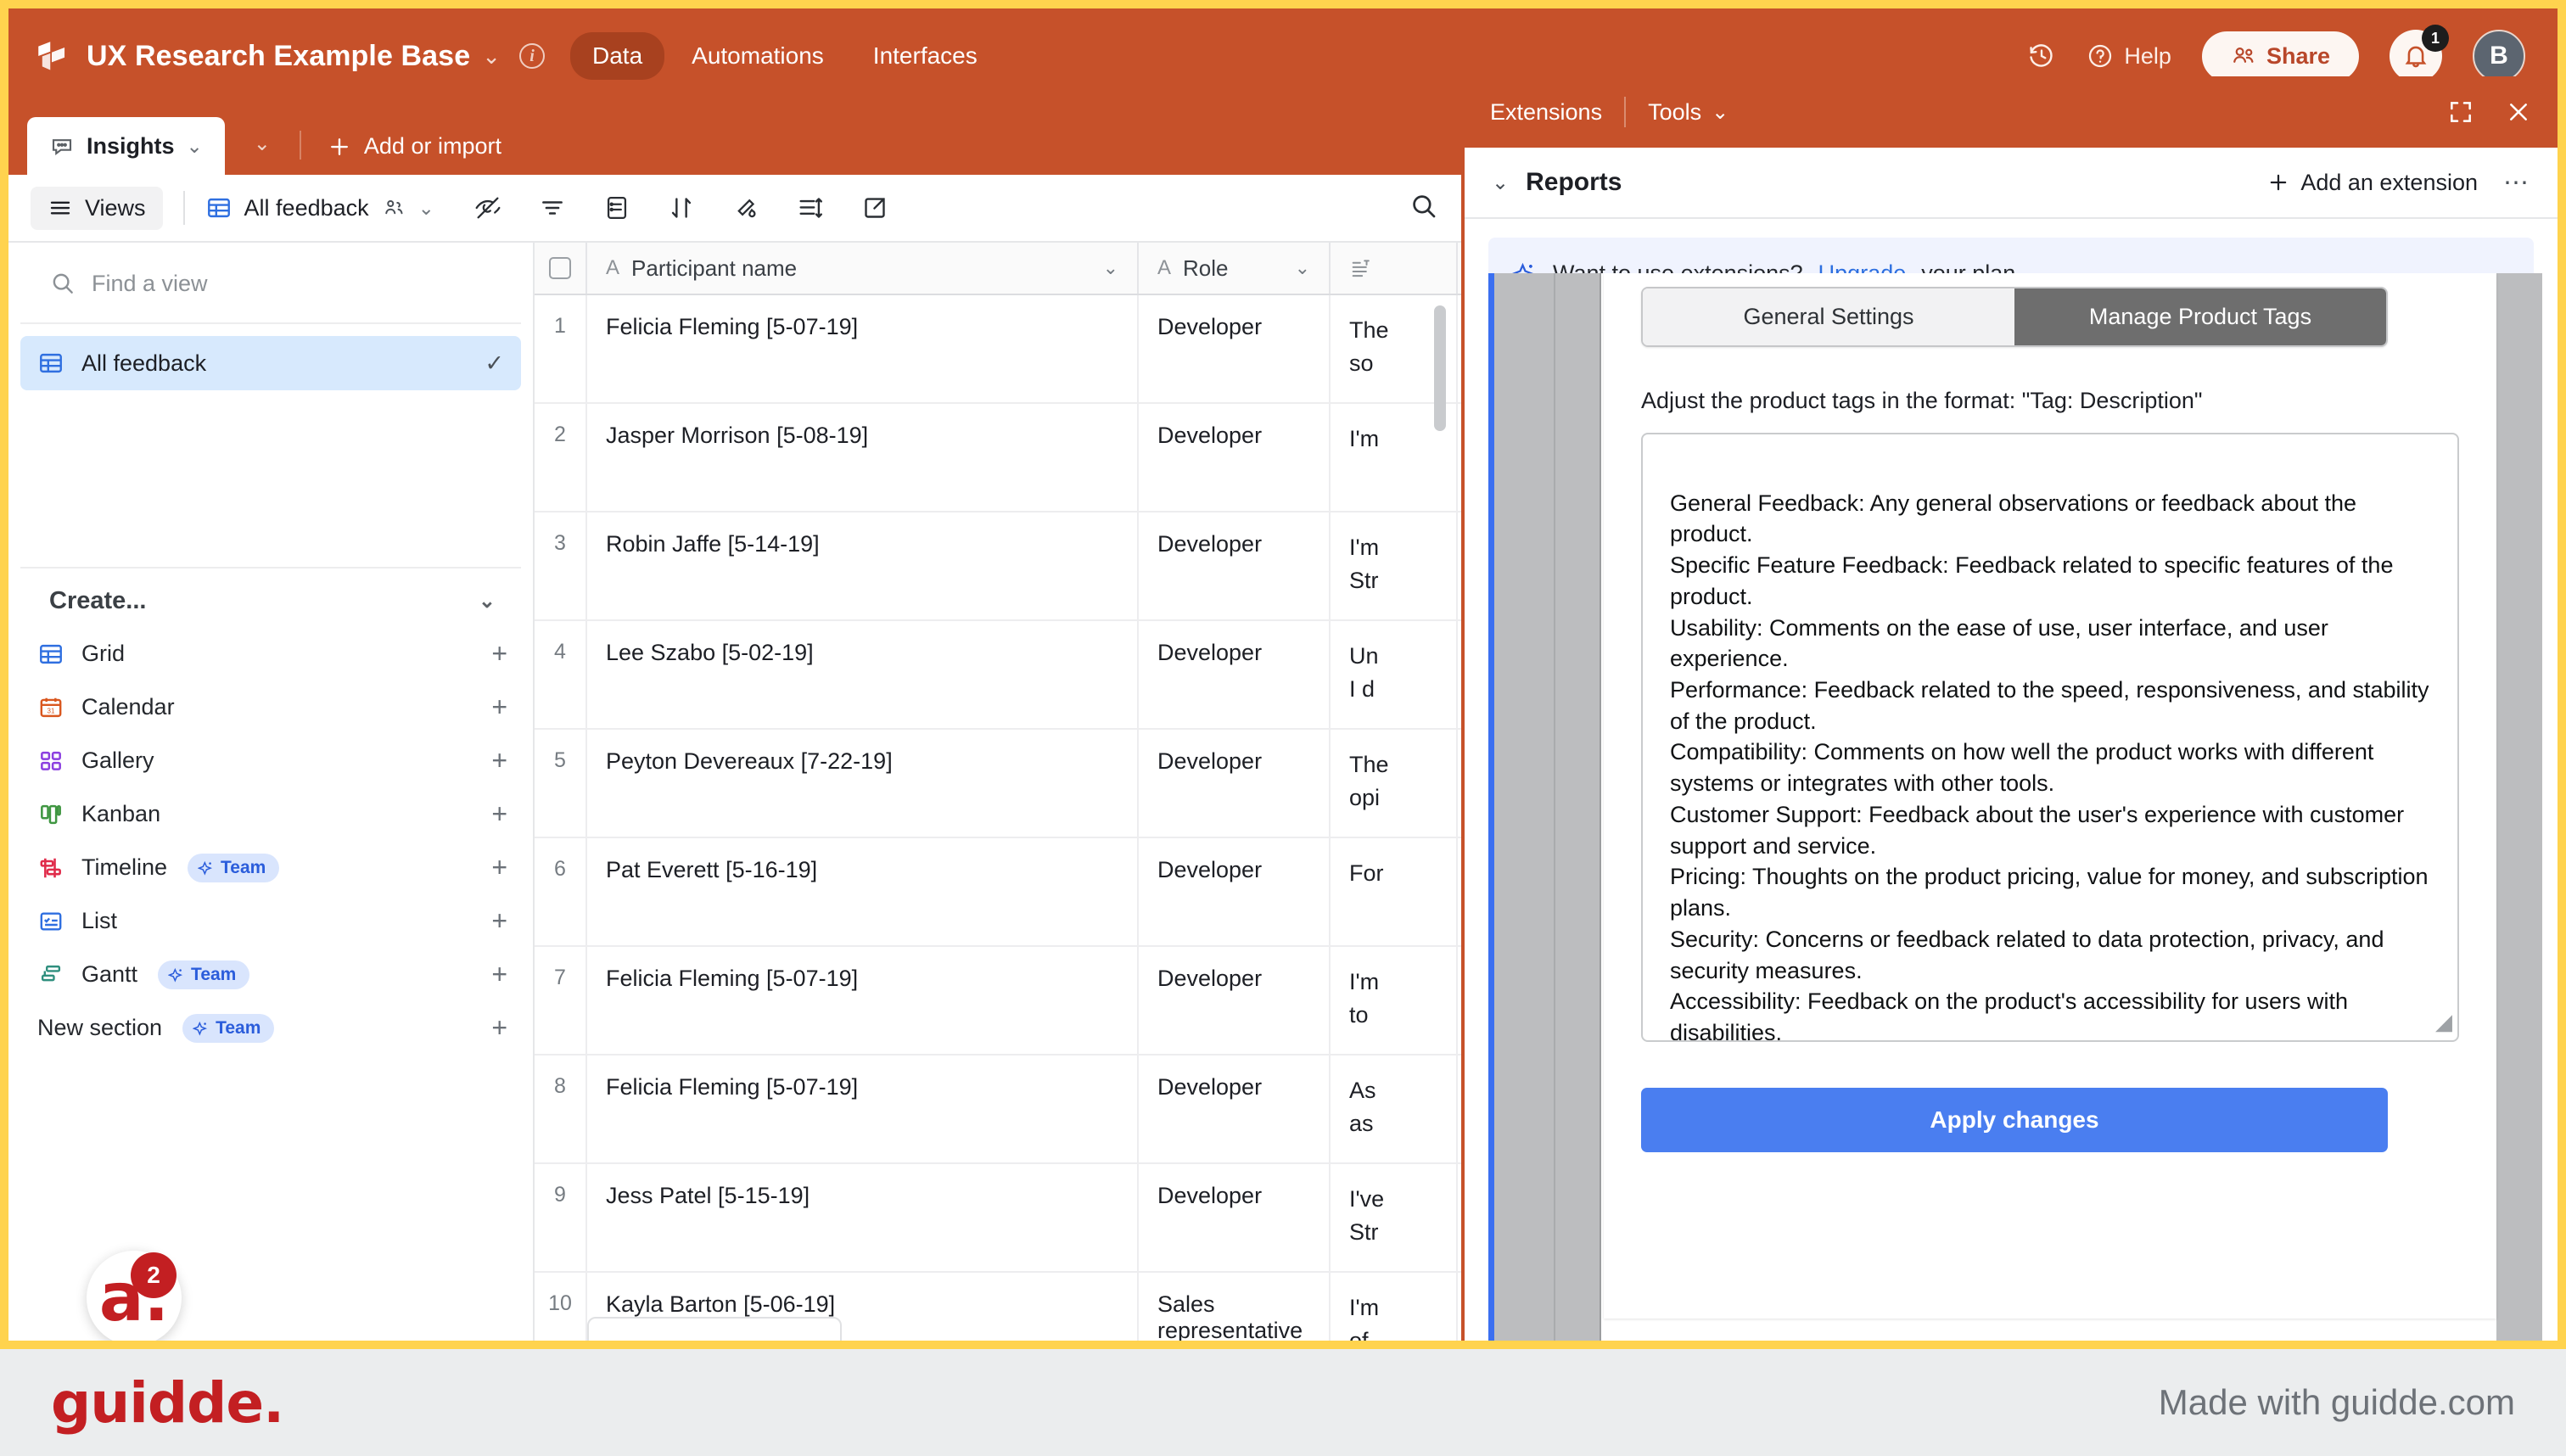  Describe the element at coordinates (863, 565) in the screenshot. I see `cell-participant-name: Robin Jaffe [5-14-19]` at that location.